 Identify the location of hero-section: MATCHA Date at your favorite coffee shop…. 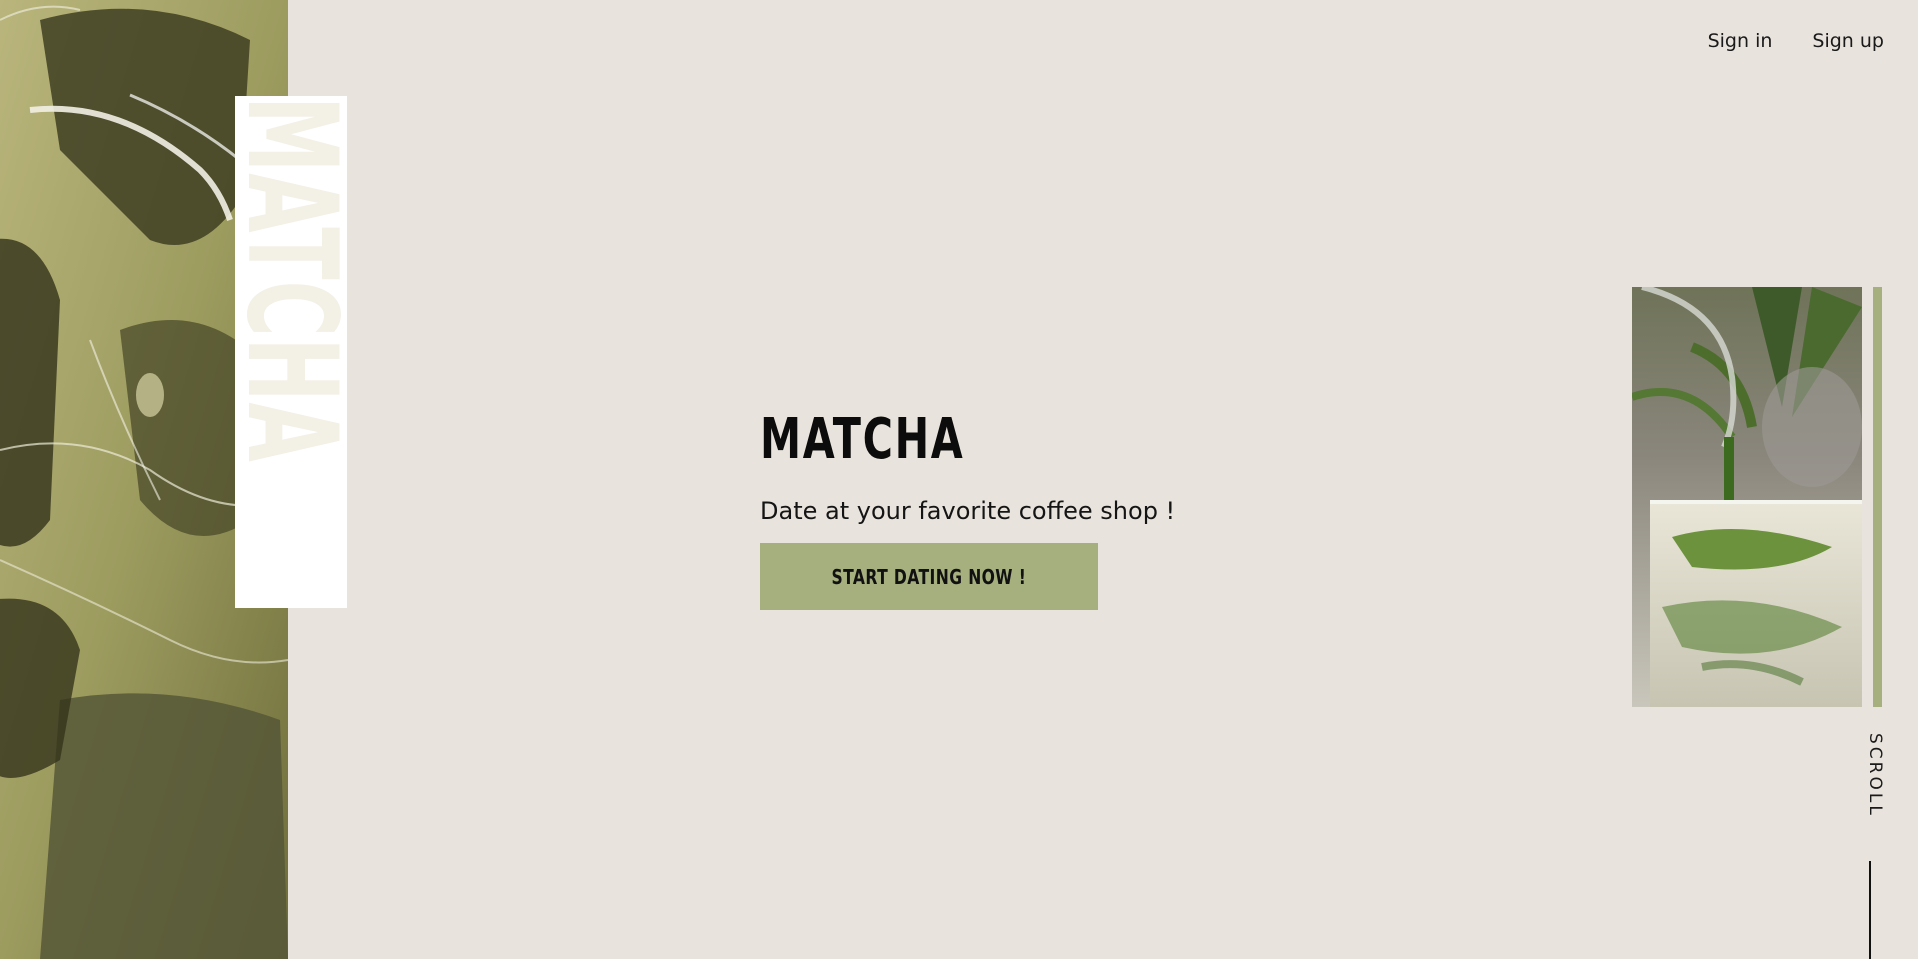
(1000, 510).